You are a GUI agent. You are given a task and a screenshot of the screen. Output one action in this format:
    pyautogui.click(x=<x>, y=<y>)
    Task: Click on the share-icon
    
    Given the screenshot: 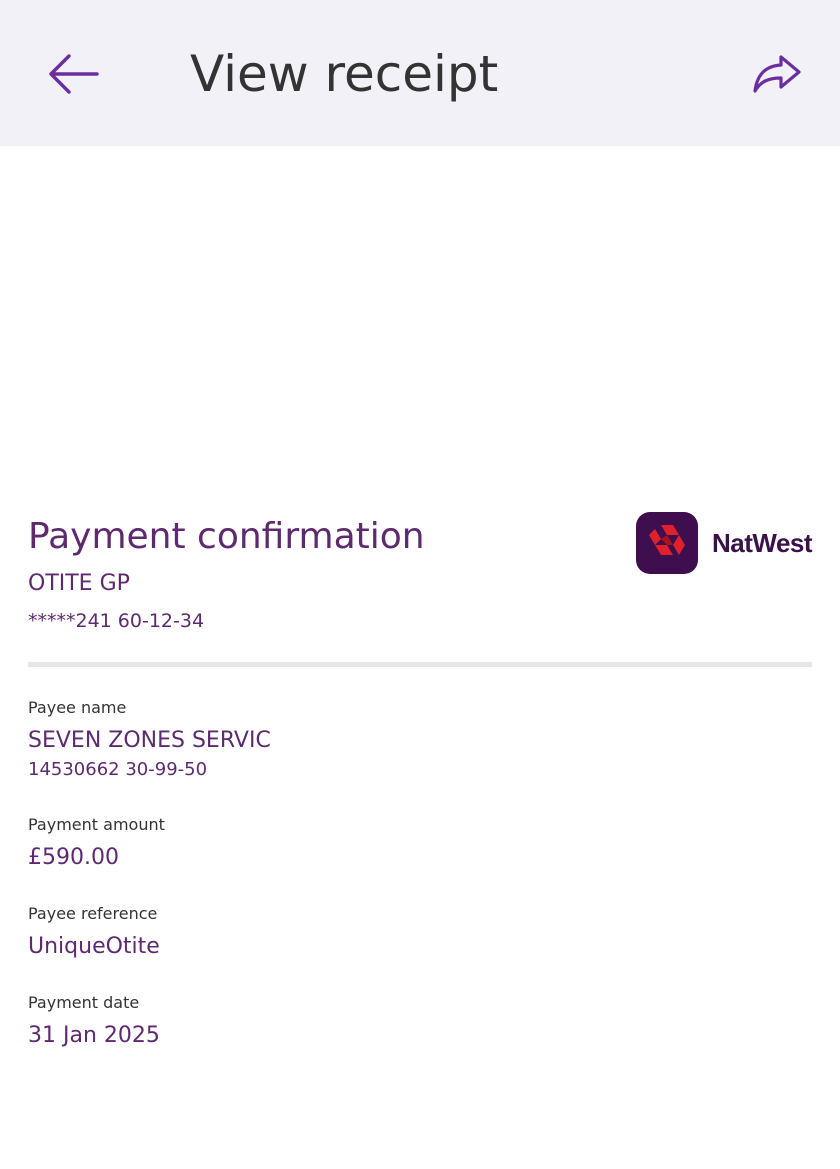 What is the action you would take?
    pyautogui.click(x=777, y=74)
    